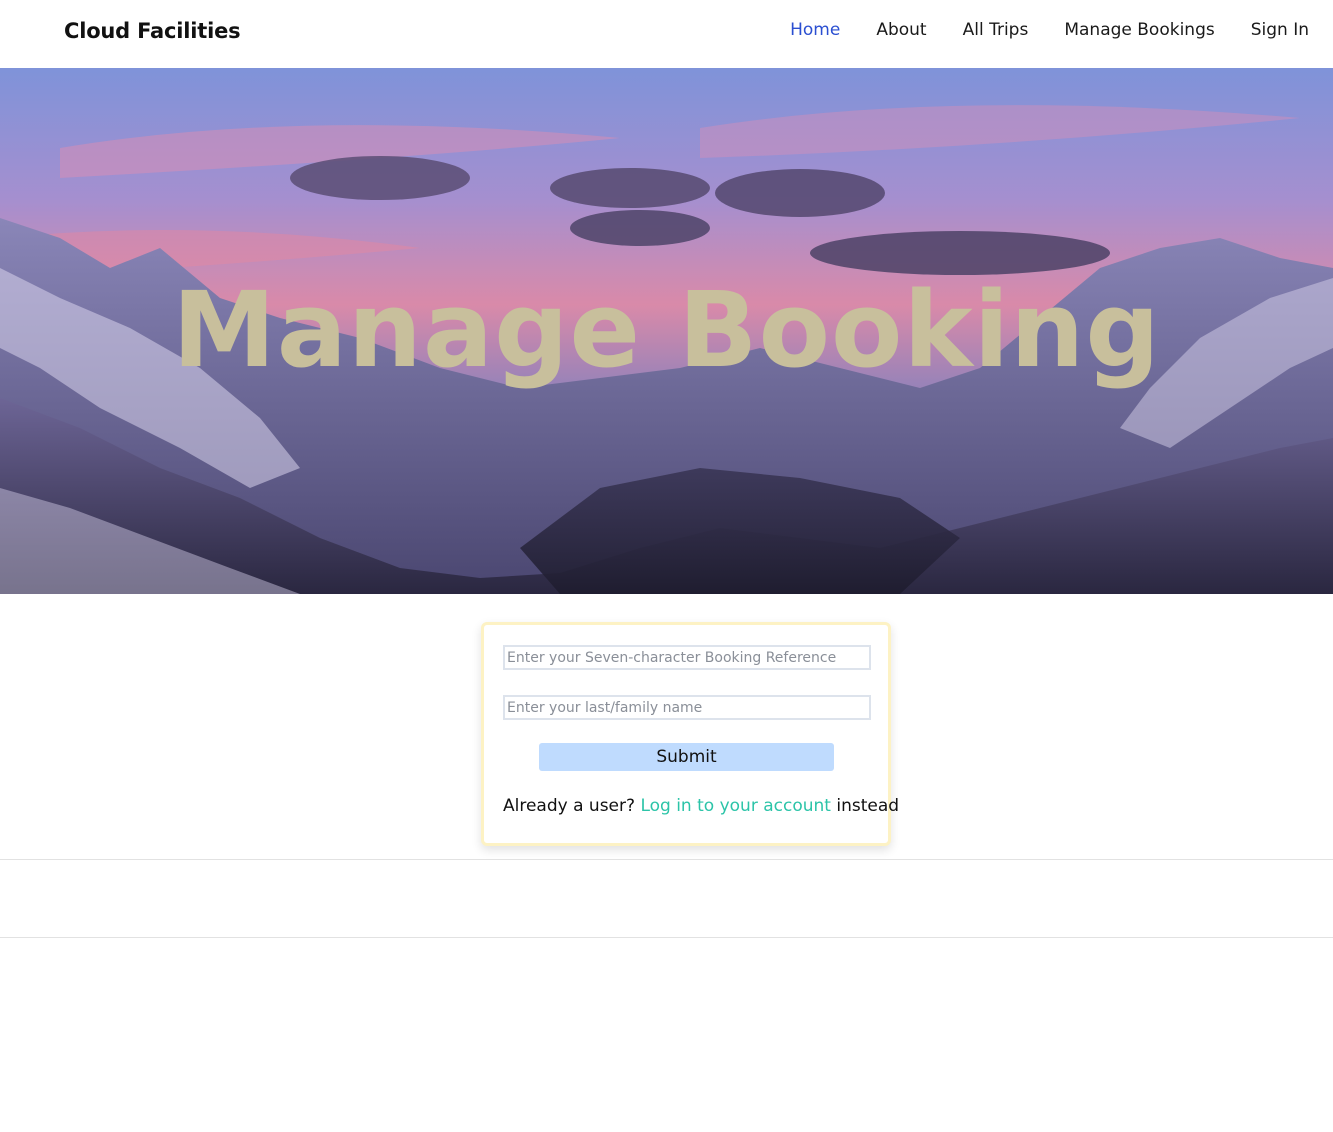 The height and width of the screenshot is (1132, 1333). What do you see at coordinates (815, 30) in the screenshot?
I see `nav-home: Home` at bounding box center [815, 30].